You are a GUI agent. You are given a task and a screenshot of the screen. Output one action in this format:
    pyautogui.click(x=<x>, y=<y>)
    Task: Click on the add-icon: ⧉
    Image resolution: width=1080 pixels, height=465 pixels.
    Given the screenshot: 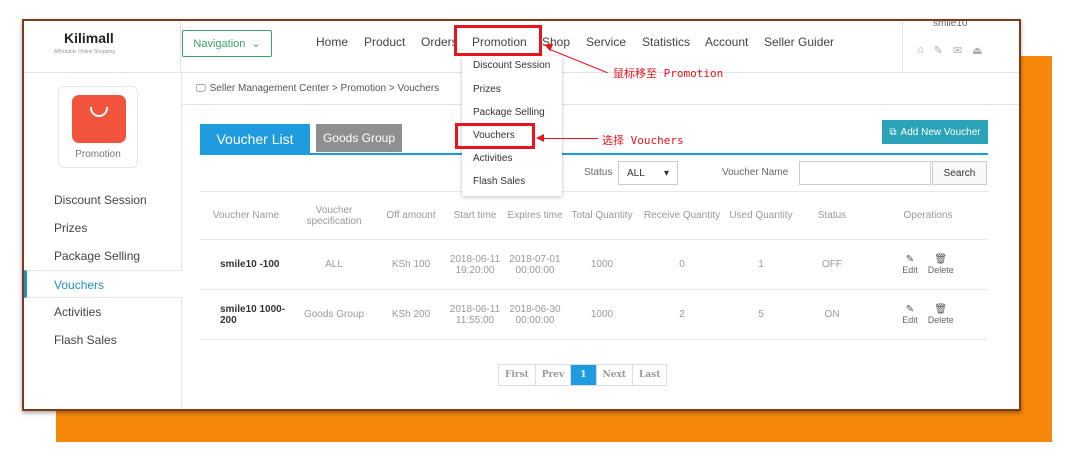 What is the action you would take?
    pyautogui.click(x=893, y=132)
    